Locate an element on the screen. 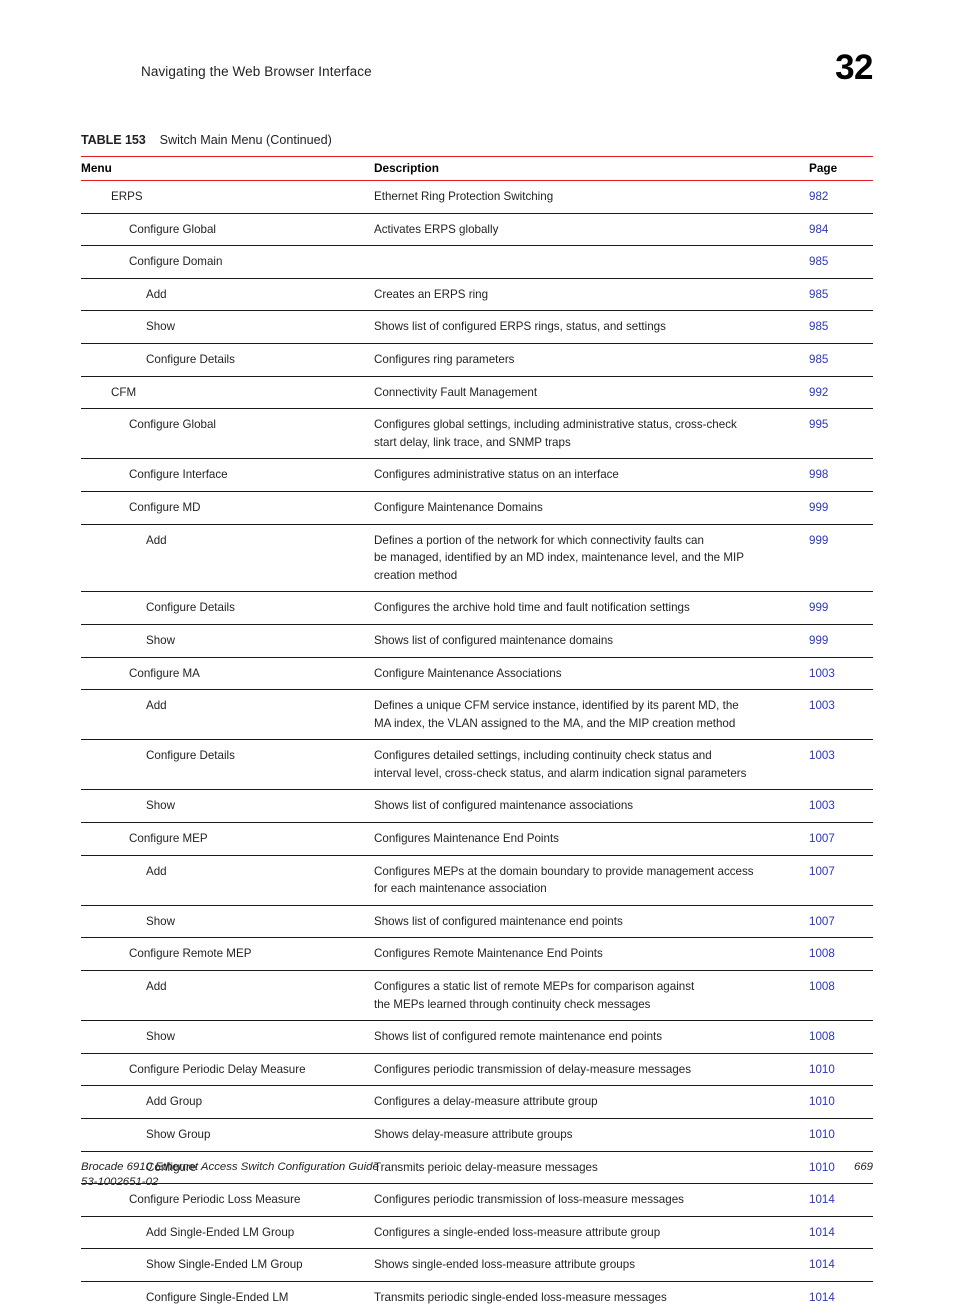 The image size is (954, 1314). description-line: Transmits perioic delay-measure messages is located at coordinates (486, 1167).